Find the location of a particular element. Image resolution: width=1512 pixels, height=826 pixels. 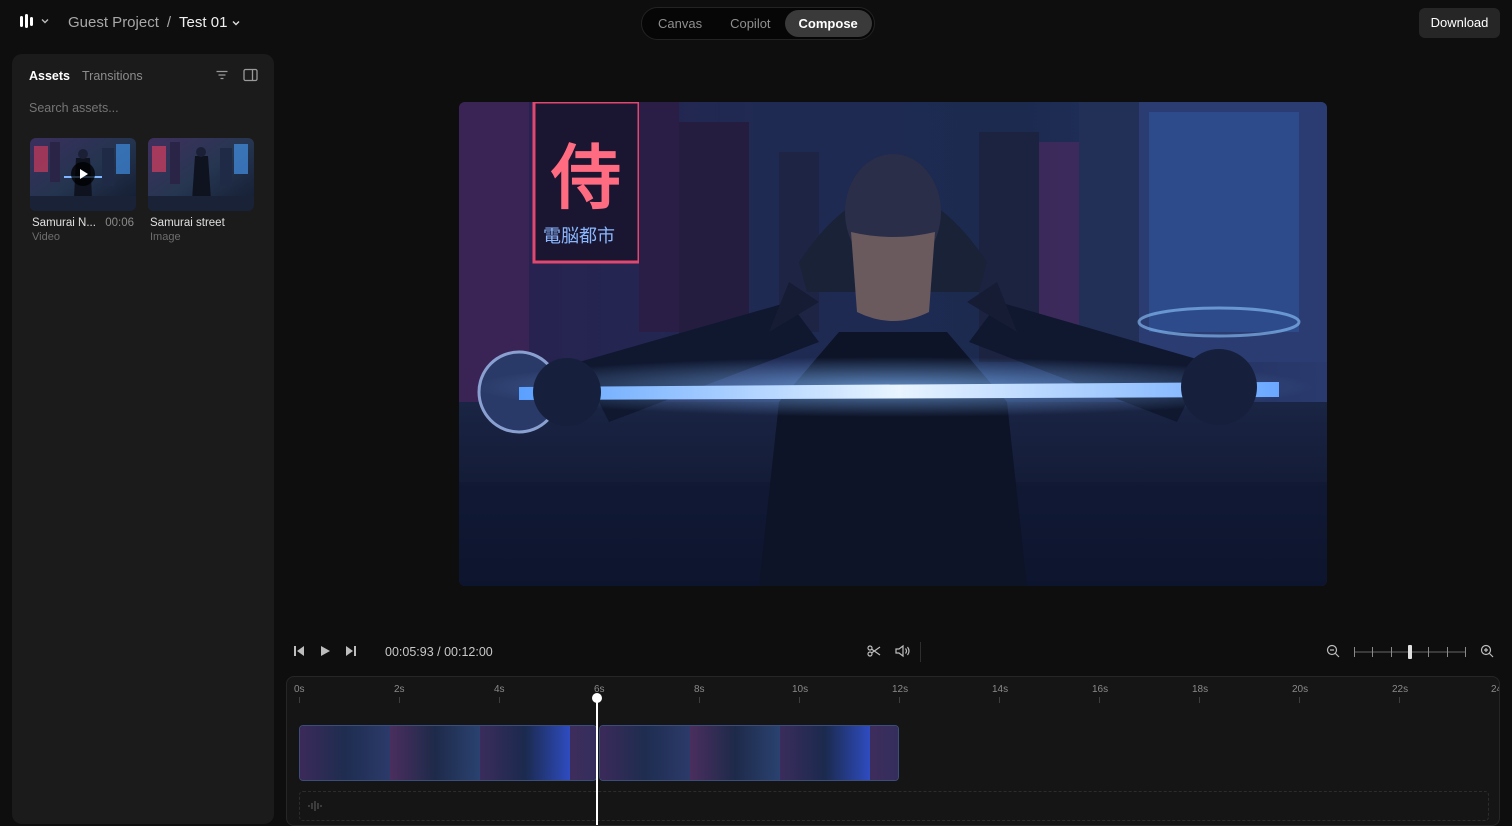

breadcrumb: Guest Project / Test 01 is located at coordinates (154, 22).